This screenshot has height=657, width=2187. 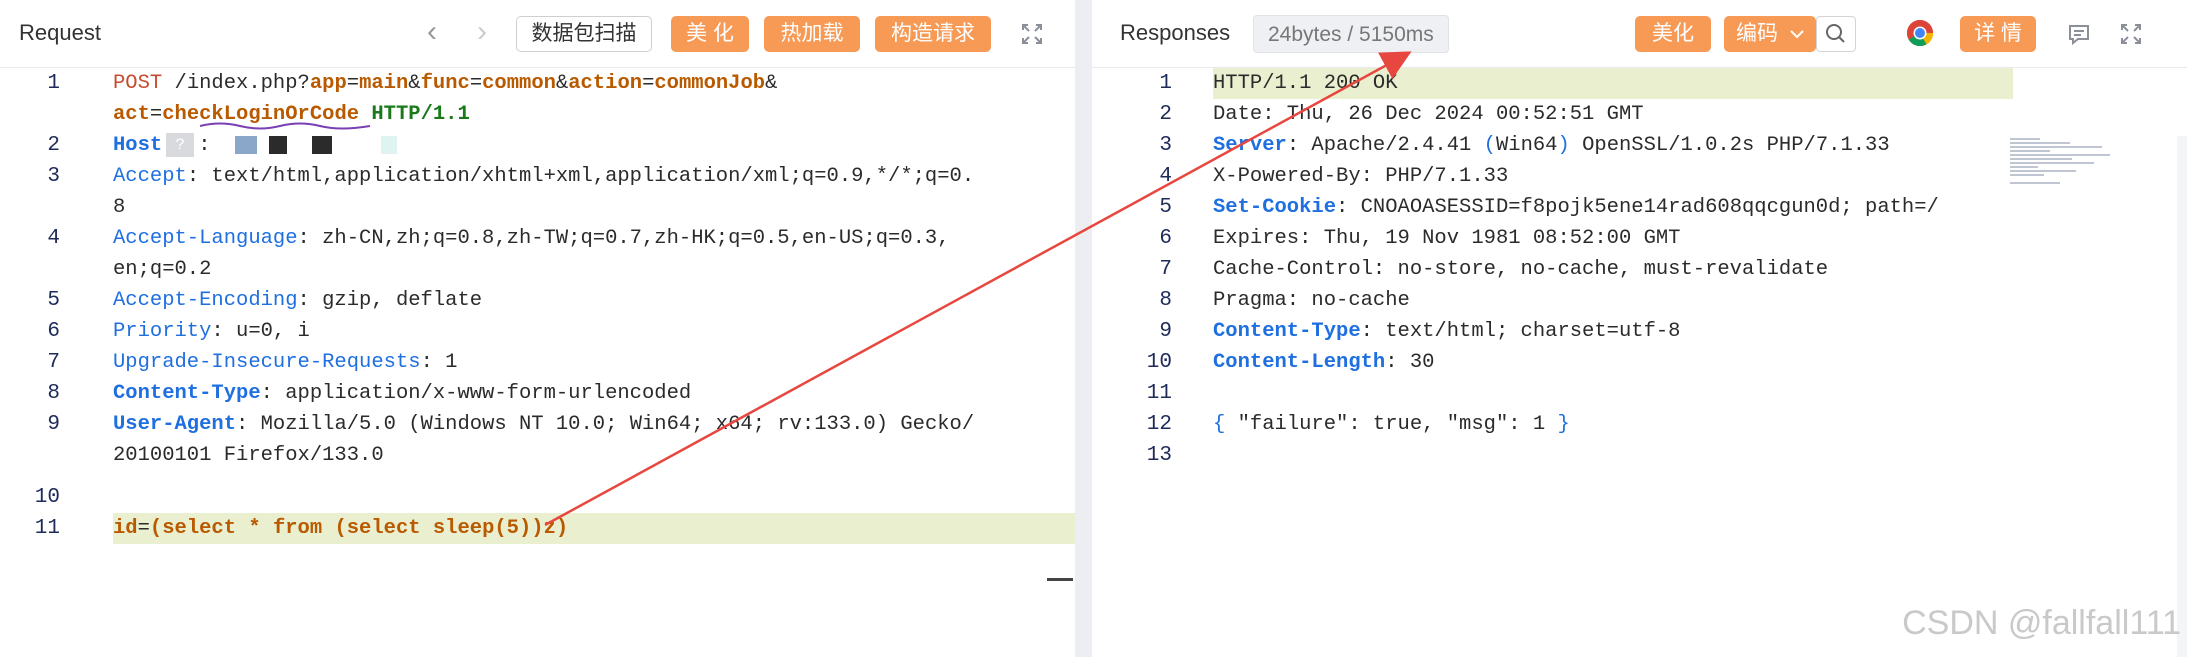 I want to click on chrome-browser-icon, so click(x=1922, y=35).